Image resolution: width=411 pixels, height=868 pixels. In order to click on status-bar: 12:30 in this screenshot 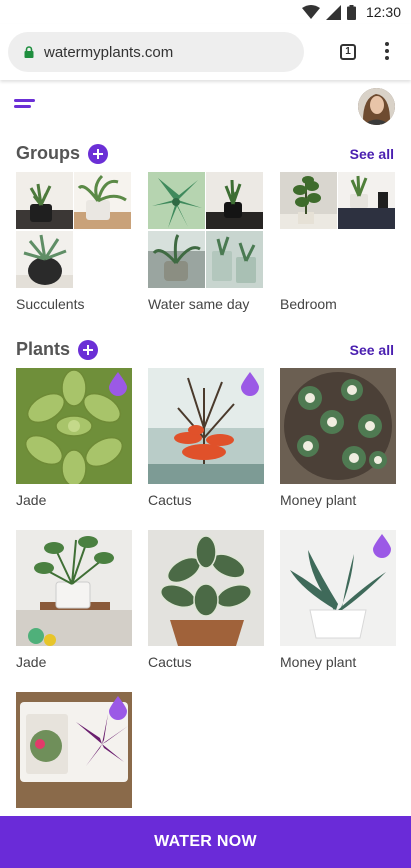, I will do `click(205, 12)`.